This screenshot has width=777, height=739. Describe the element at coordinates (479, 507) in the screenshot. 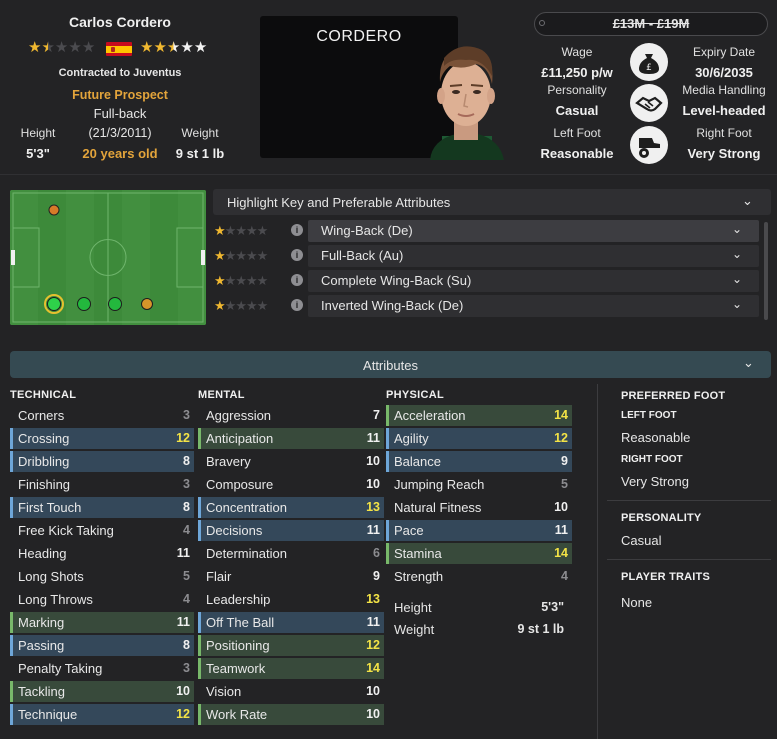

I see `attribute-row: Natural Fitness 10` at that location.